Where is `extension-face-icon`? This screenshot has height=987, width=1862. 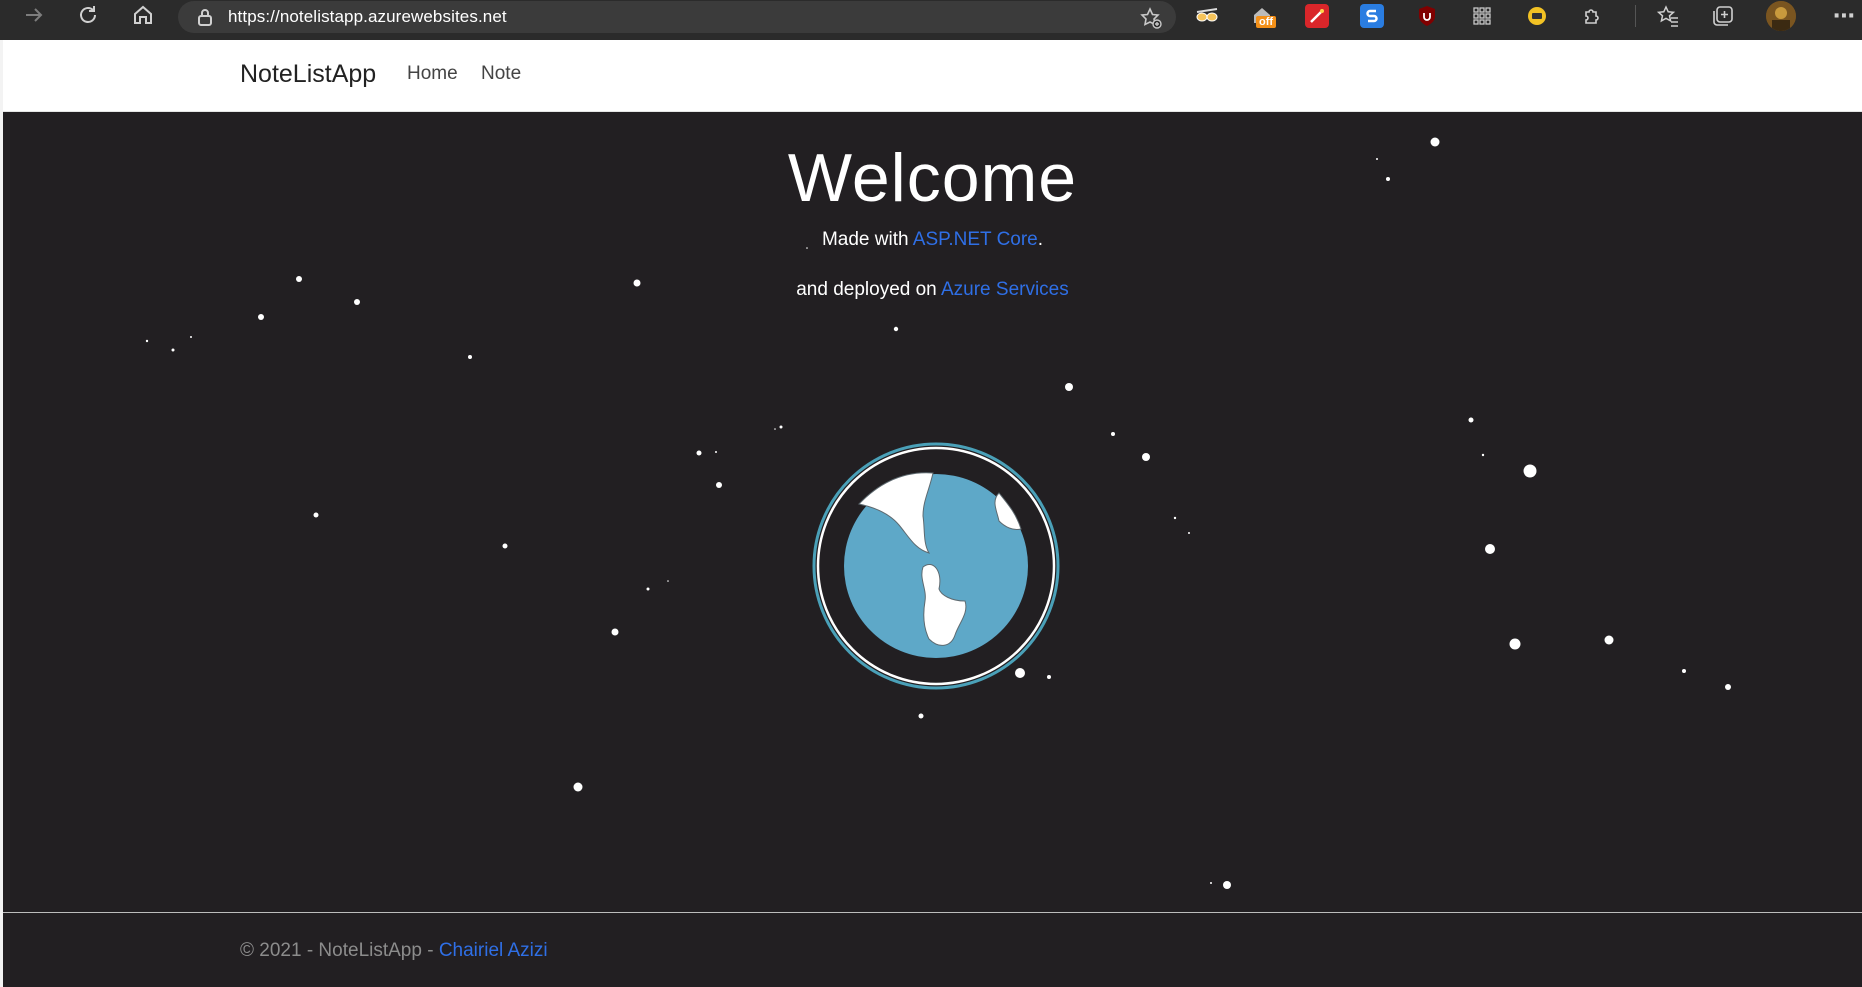 extension-face-icon is located at coordinates (1537, 16).